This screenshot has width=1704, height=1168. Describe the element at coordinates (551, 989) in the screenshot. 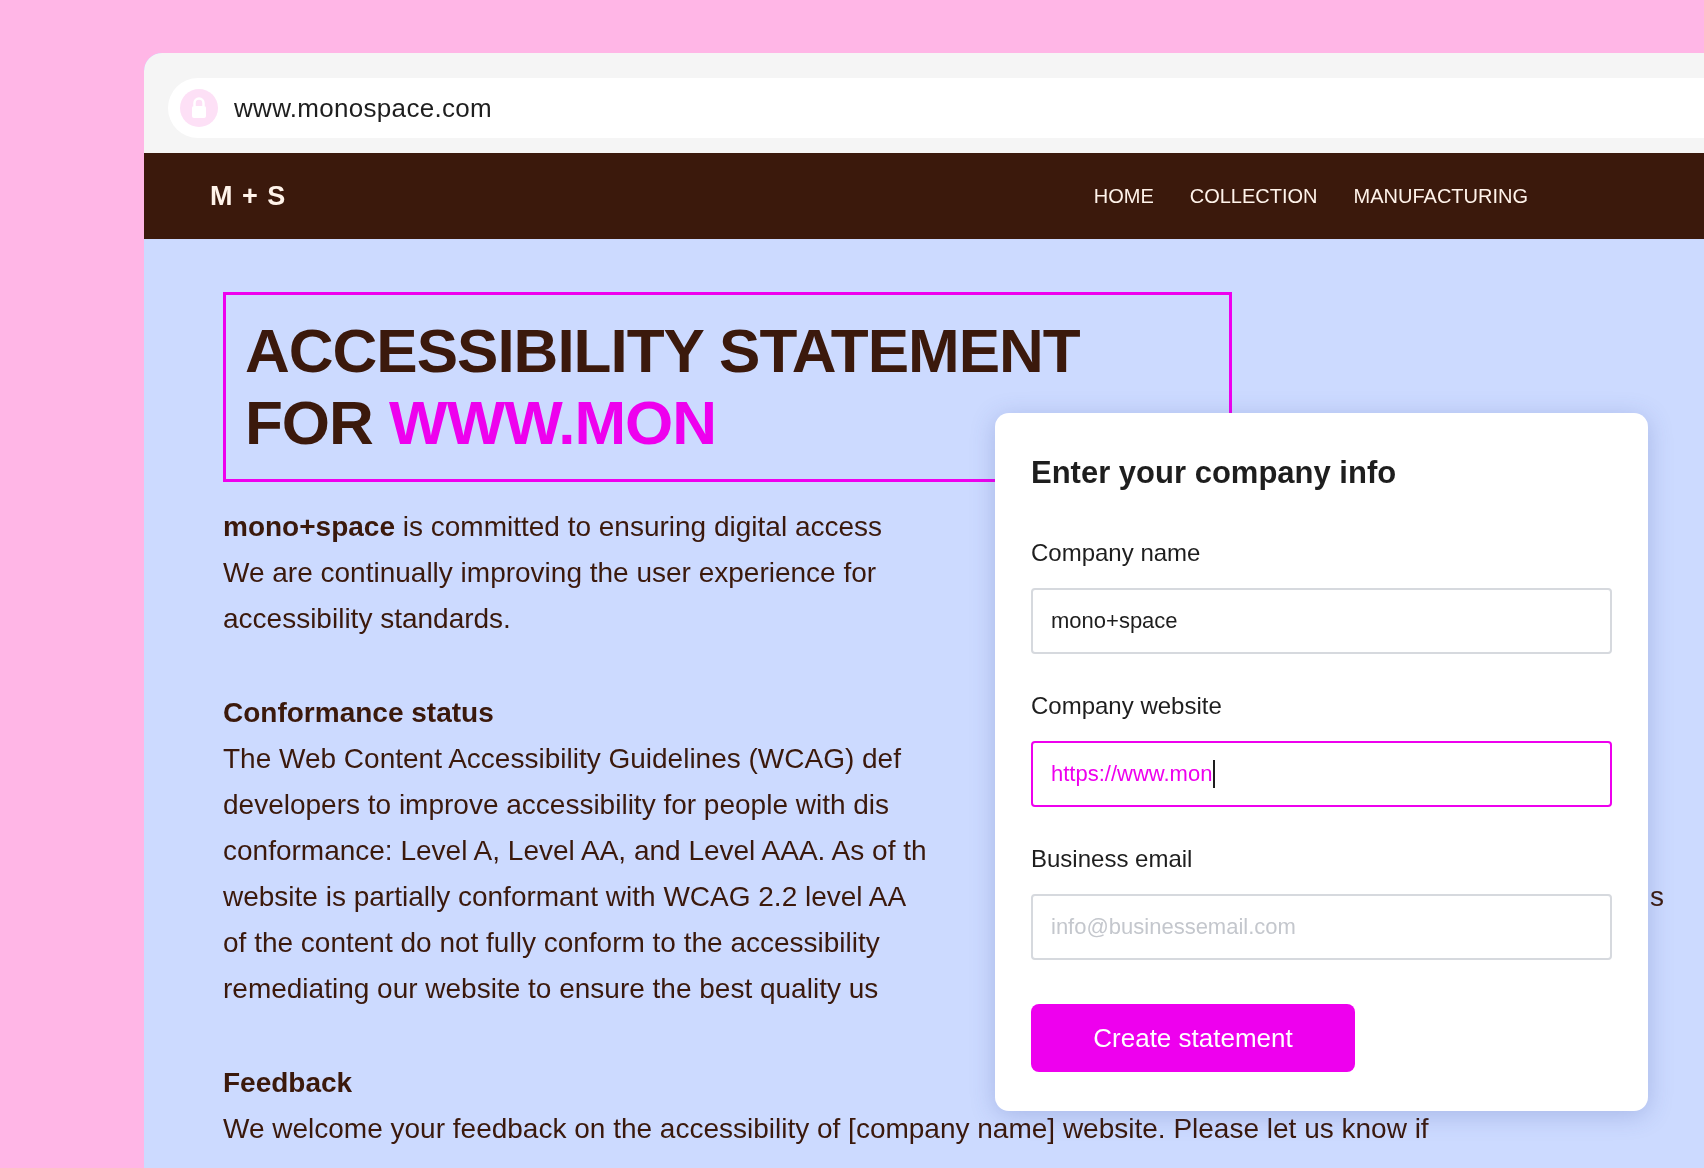

I see `paragraph-line: remediating our website to ensure the best quality us` at that location.